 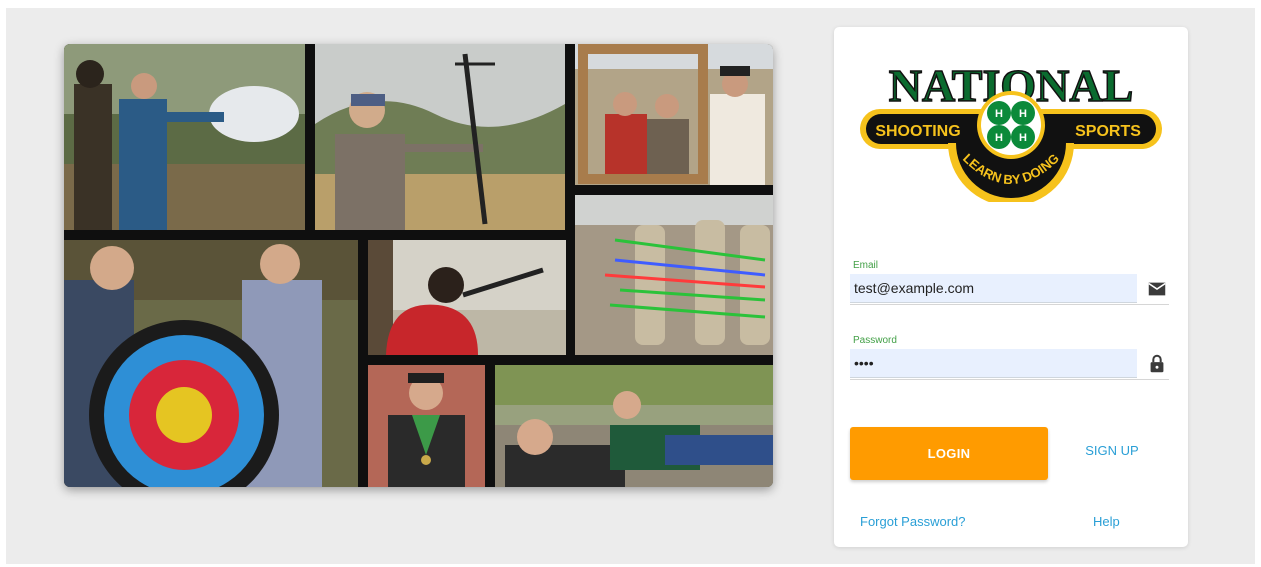 I want to click on photo-girl-medals, so click(x=426, y=426).